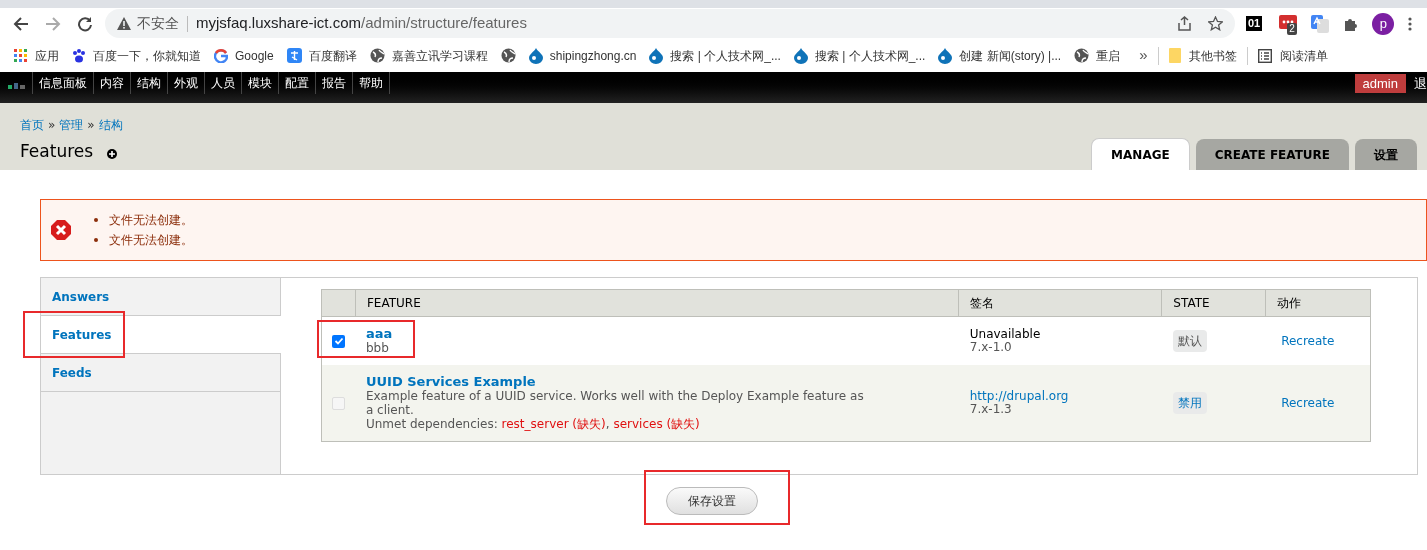  I want to click on bookmark-folder: 其他书签, so click(1202, 55).